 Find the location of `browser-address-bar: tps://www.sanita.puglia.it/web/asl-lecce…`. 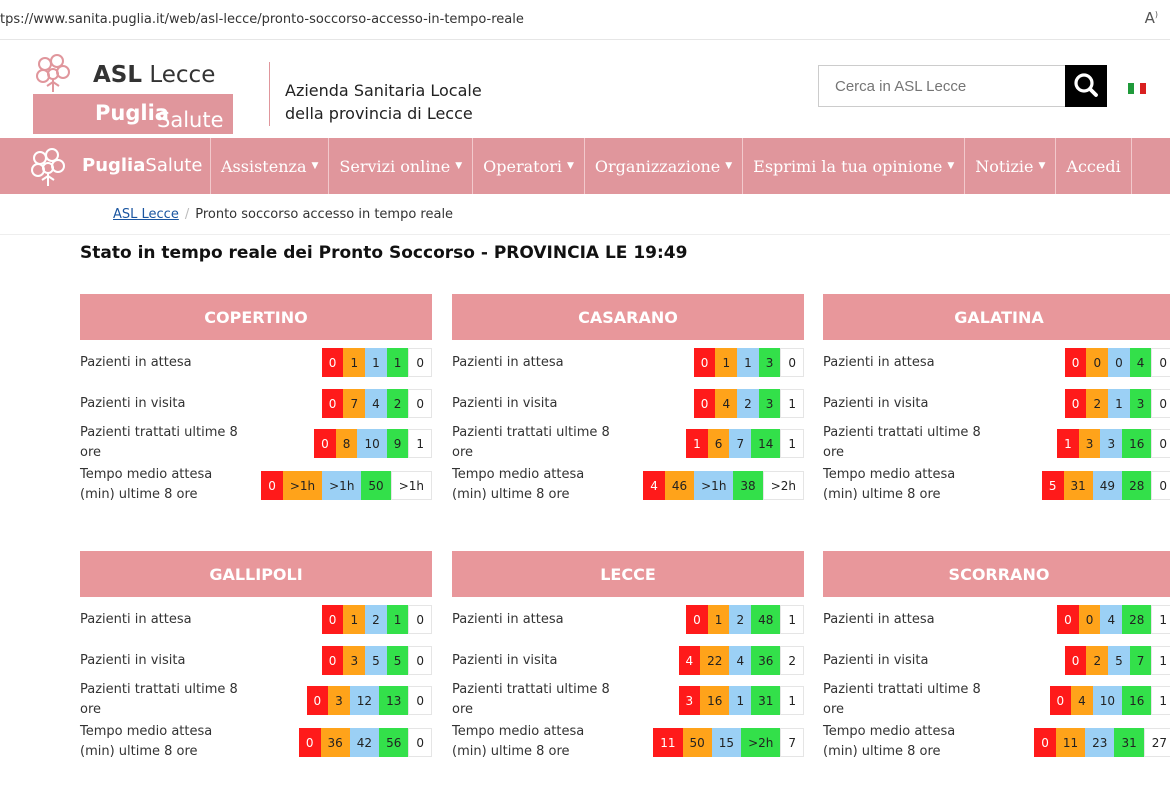

browser-address-bar: tps://www.sanita.puglia.it/web/asl-lecce… is located at coordinates (585, 20).